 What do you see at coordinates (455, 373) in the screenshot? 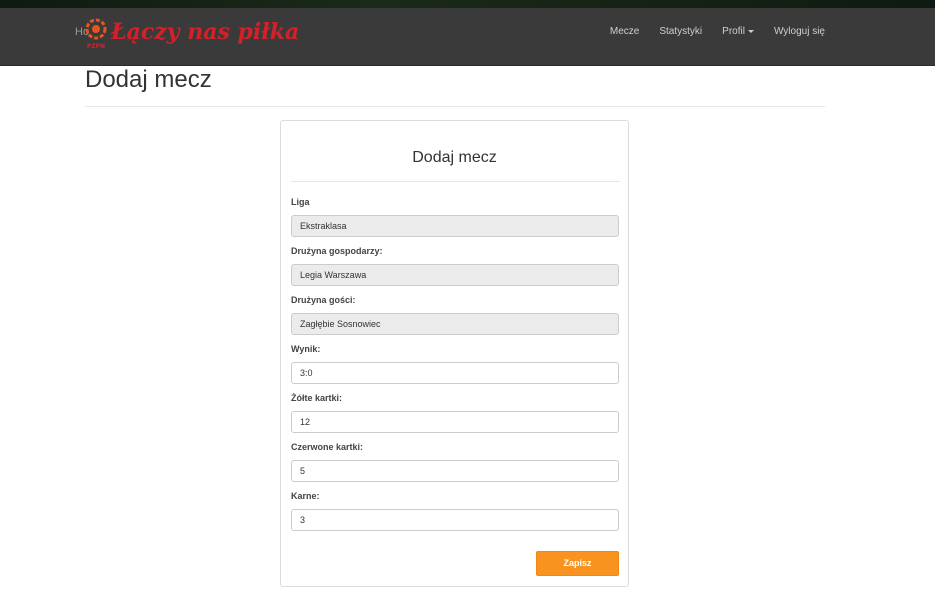
I see `score-input: 3:0` at bounding box center [455, 373].